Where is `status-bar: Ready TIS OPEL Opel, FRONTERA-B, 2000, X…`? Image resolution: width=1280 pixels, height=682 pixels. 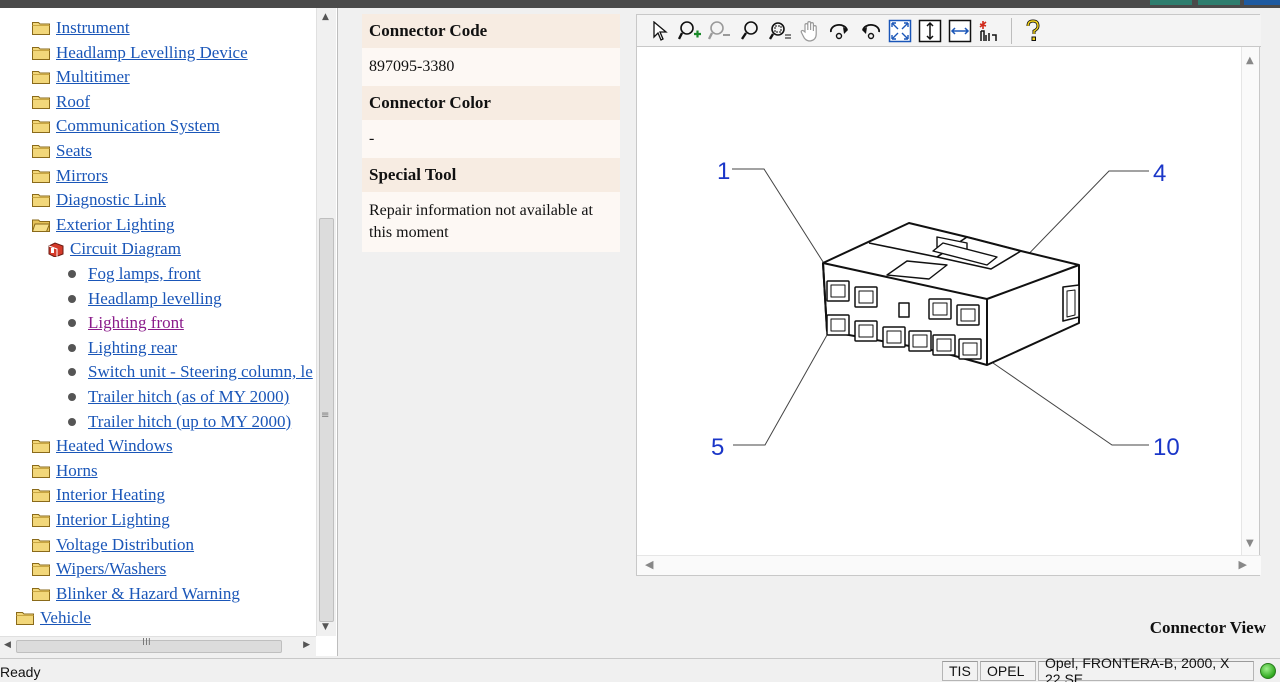
status-bar: Ready TIS OPEL Opel, FRONTERA-B, 2000, X… is located at coordinates (640, 668).